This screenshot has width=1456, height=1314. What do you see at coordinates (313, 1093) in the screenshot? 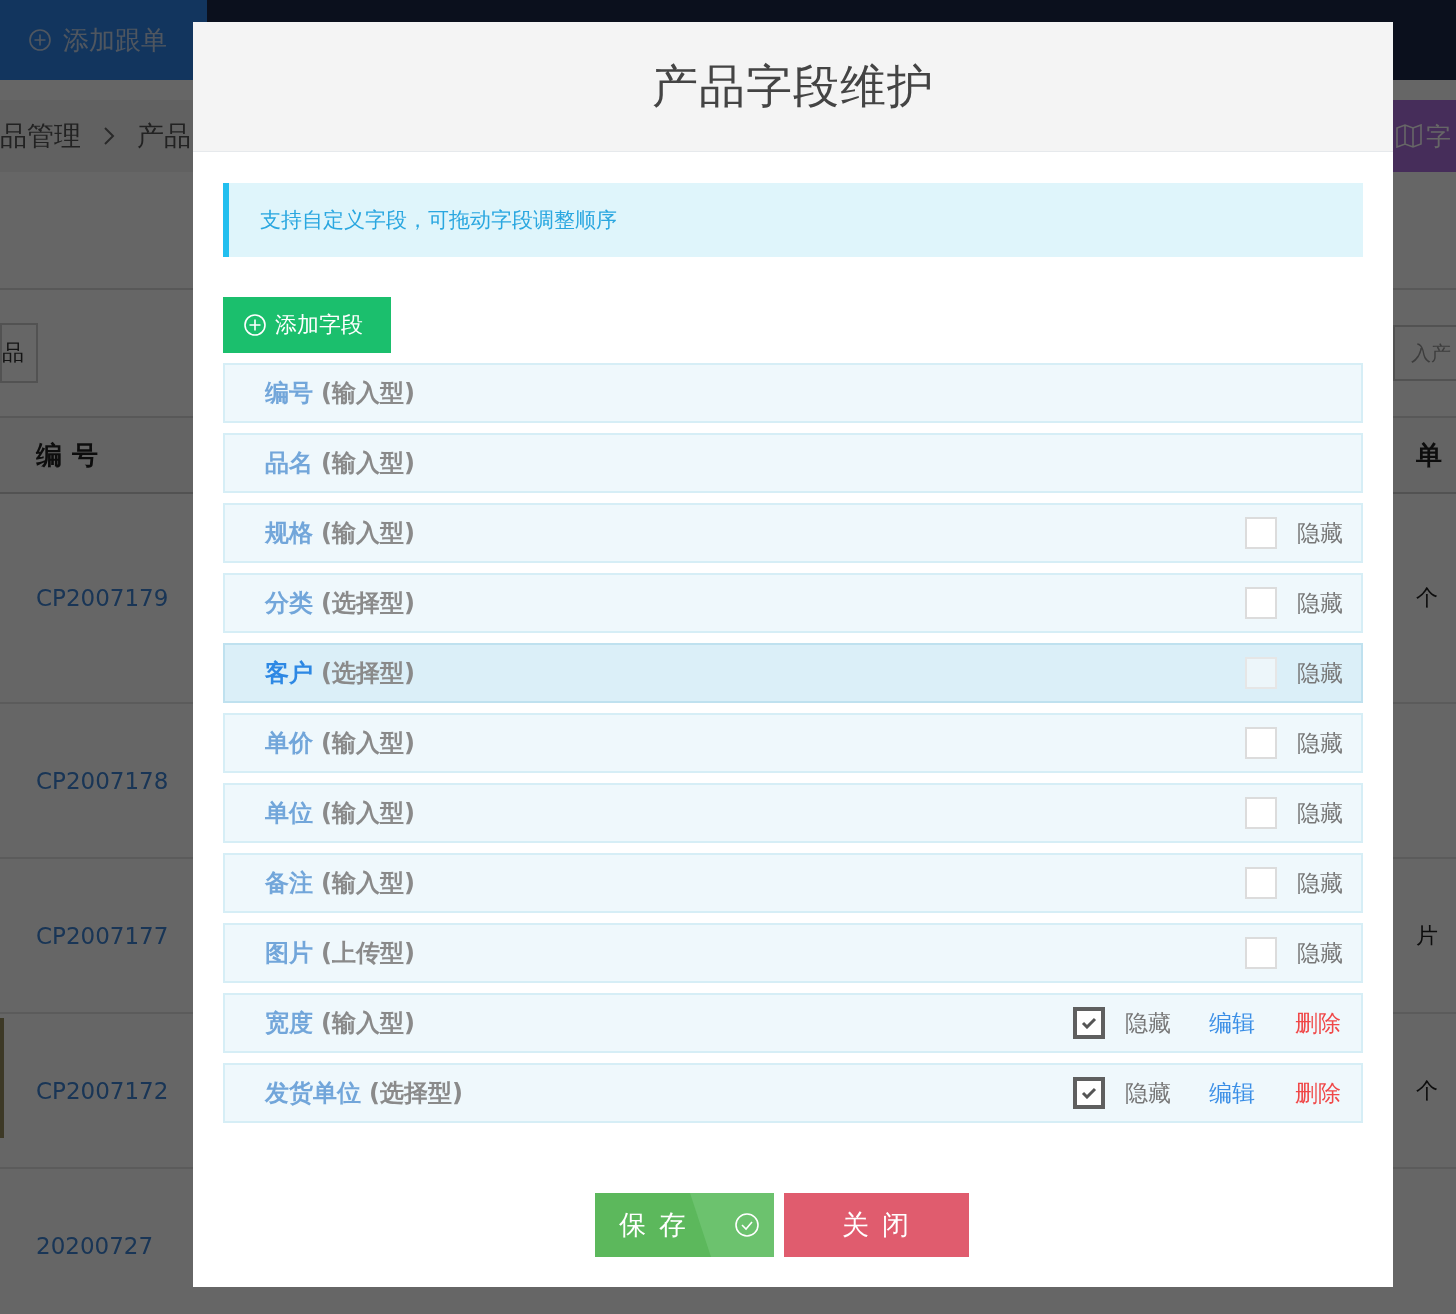
I see `field-name: 发货单位` at bounding box center [313, 1093].